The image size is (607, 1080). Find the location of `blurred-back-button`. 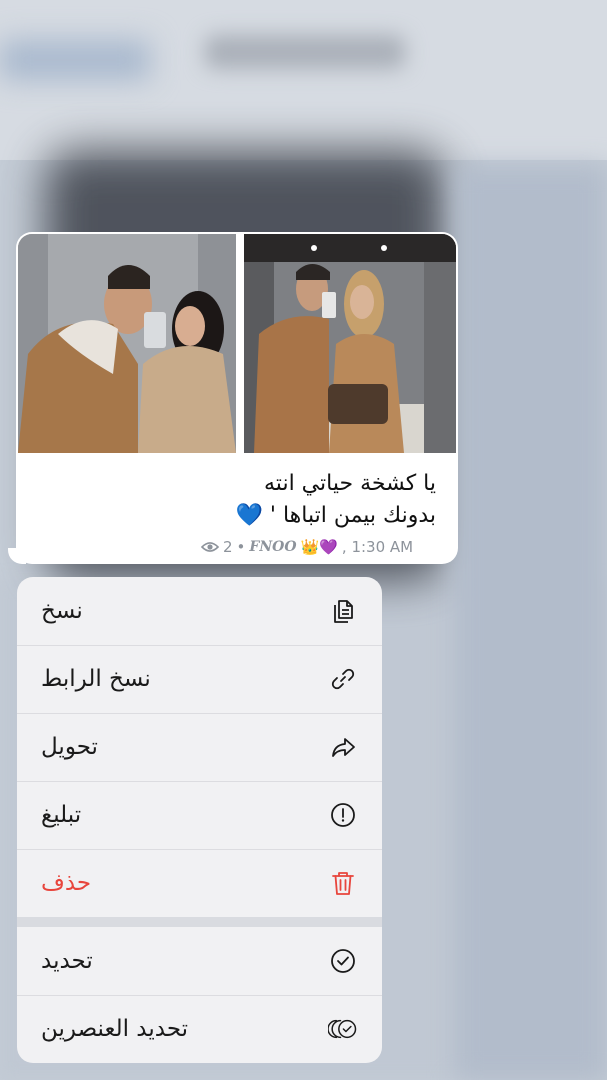

blurred-back-button is located at coordinates (75, 60).